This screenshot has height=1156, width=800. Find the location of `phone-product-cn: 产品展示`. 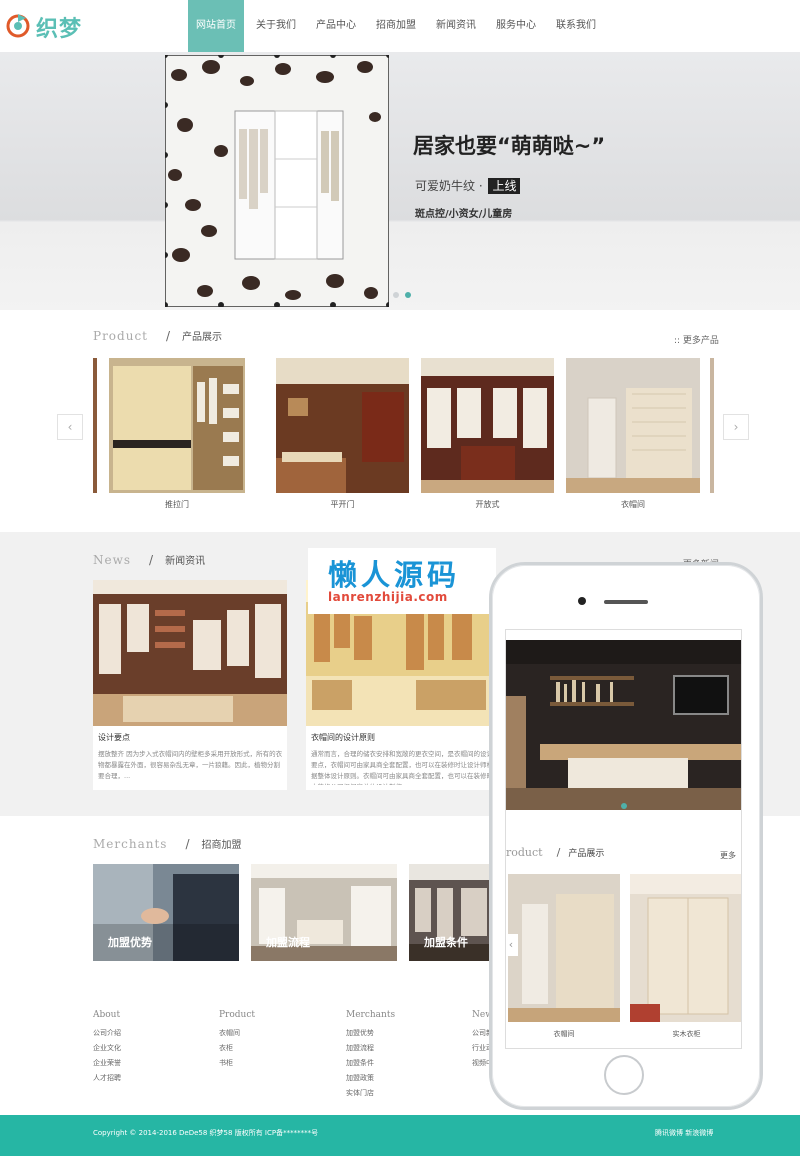

phone-product-cn: 产品展示 is located at coordinates (586, 854).